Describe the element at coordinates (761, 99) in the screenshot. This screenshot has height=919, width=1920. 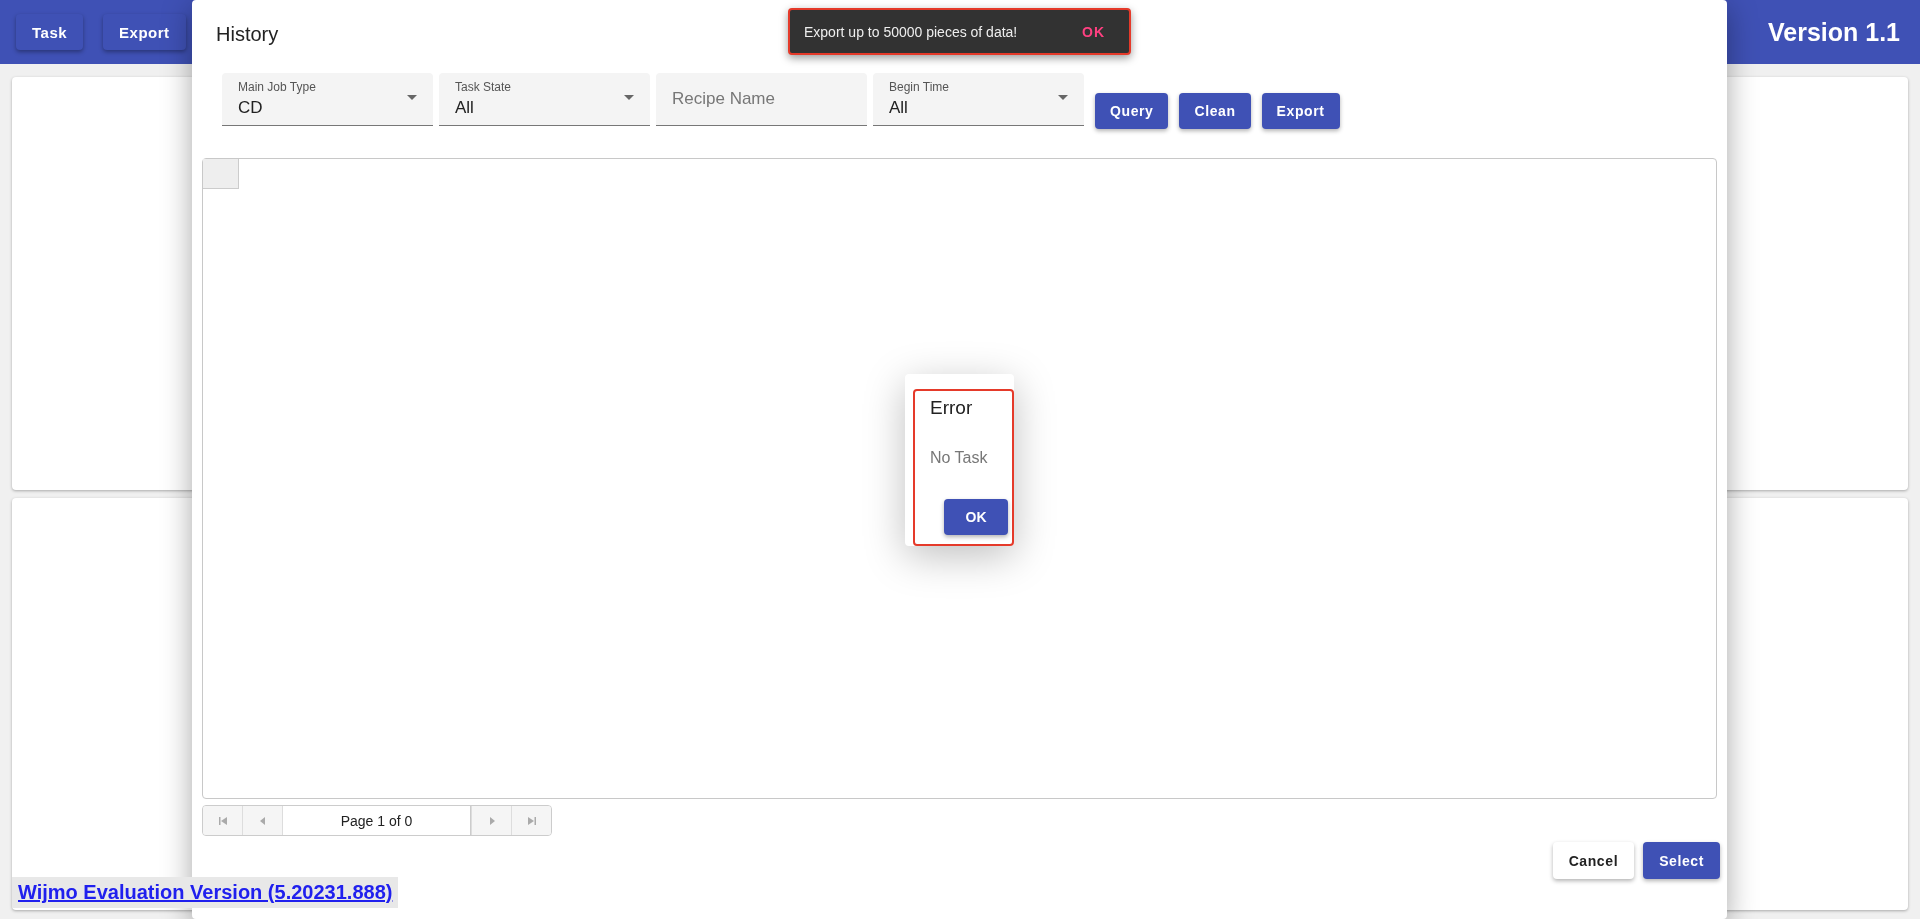
I see `input-field: Recipe Name` at that location.